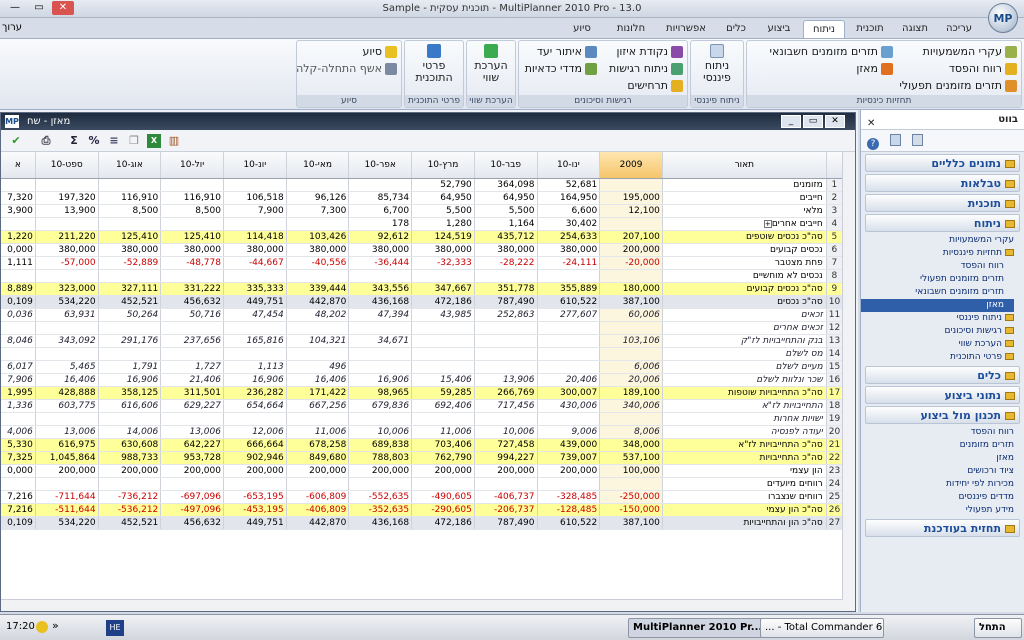 Image resolution: width=1024 pixels, height=640 pixels. I want to click on sidebar-item: מידע תפעולי, so click(937, 510).